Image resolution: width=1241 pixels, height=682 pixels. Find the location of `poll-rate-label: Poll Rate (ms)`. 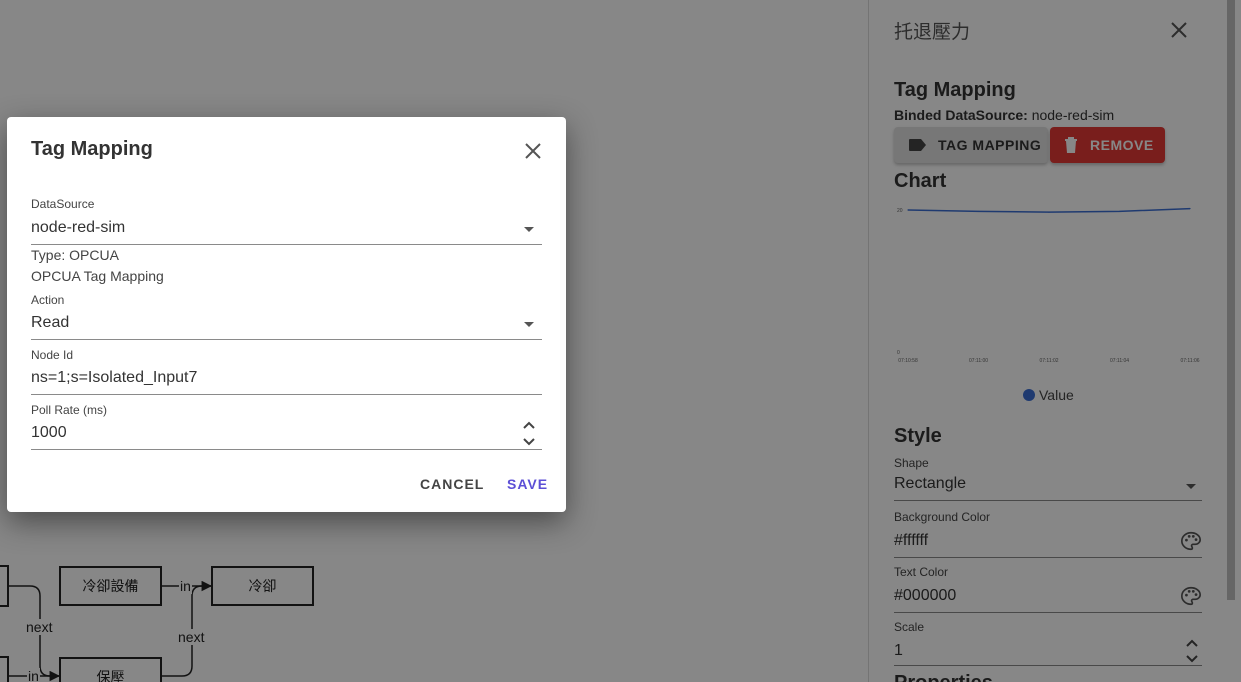

poll-rate-label: Poll Rate (ms) is located at coordinates (69, 410).